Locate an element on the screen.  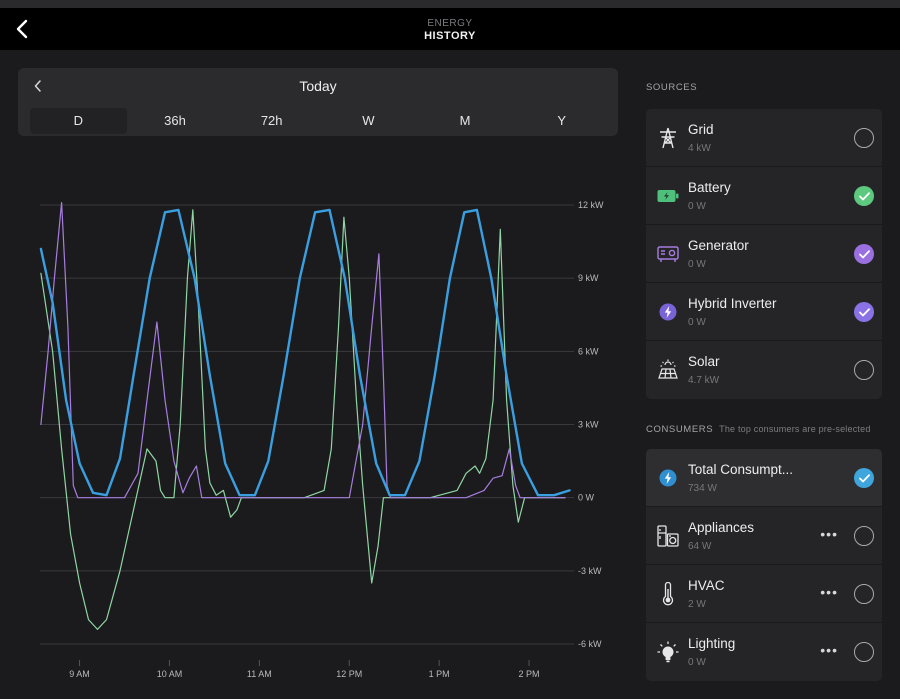
tab-year: Y is located at coordinates (561, 121).